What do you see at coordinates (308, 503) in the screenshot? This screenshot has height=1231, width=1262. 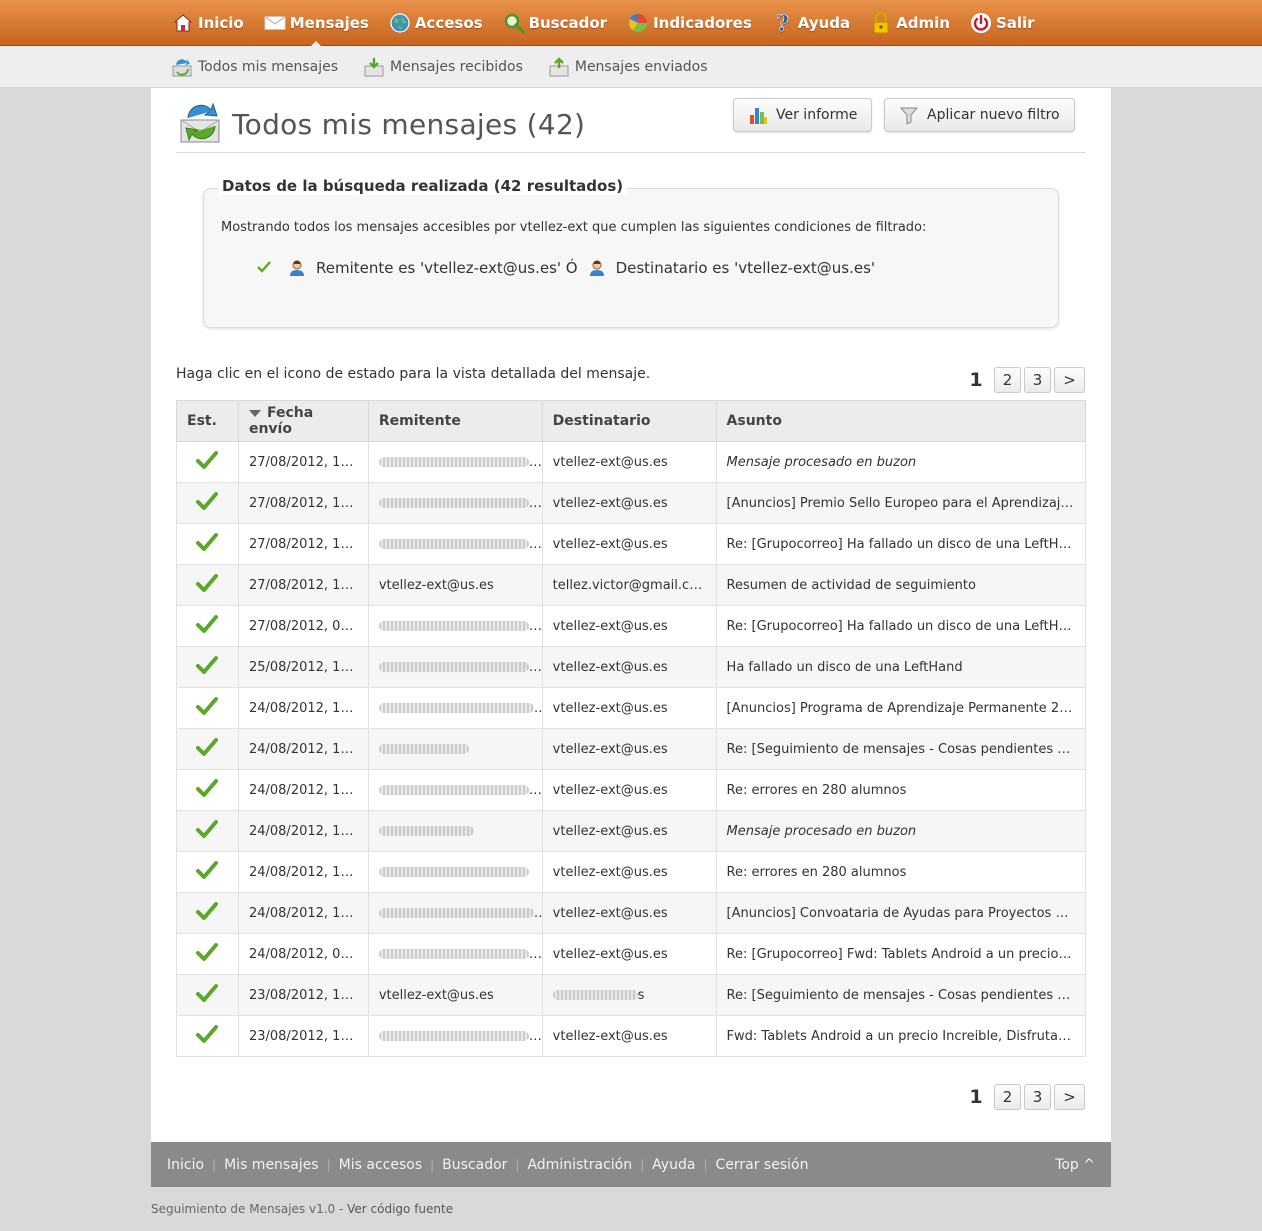 I see `date-cell-text: 27/08/2012, 13:01` at bounding box center [308, 503].